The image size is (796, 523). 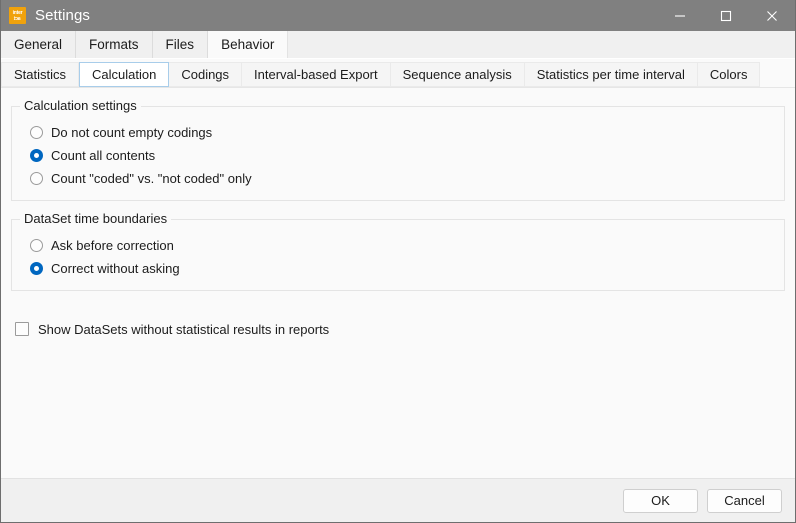 What do you see at coordinates (103, 155) in the screenshot?
I see `option-count-all-contents-label: Count all contents` at bounding box center [103, 155].